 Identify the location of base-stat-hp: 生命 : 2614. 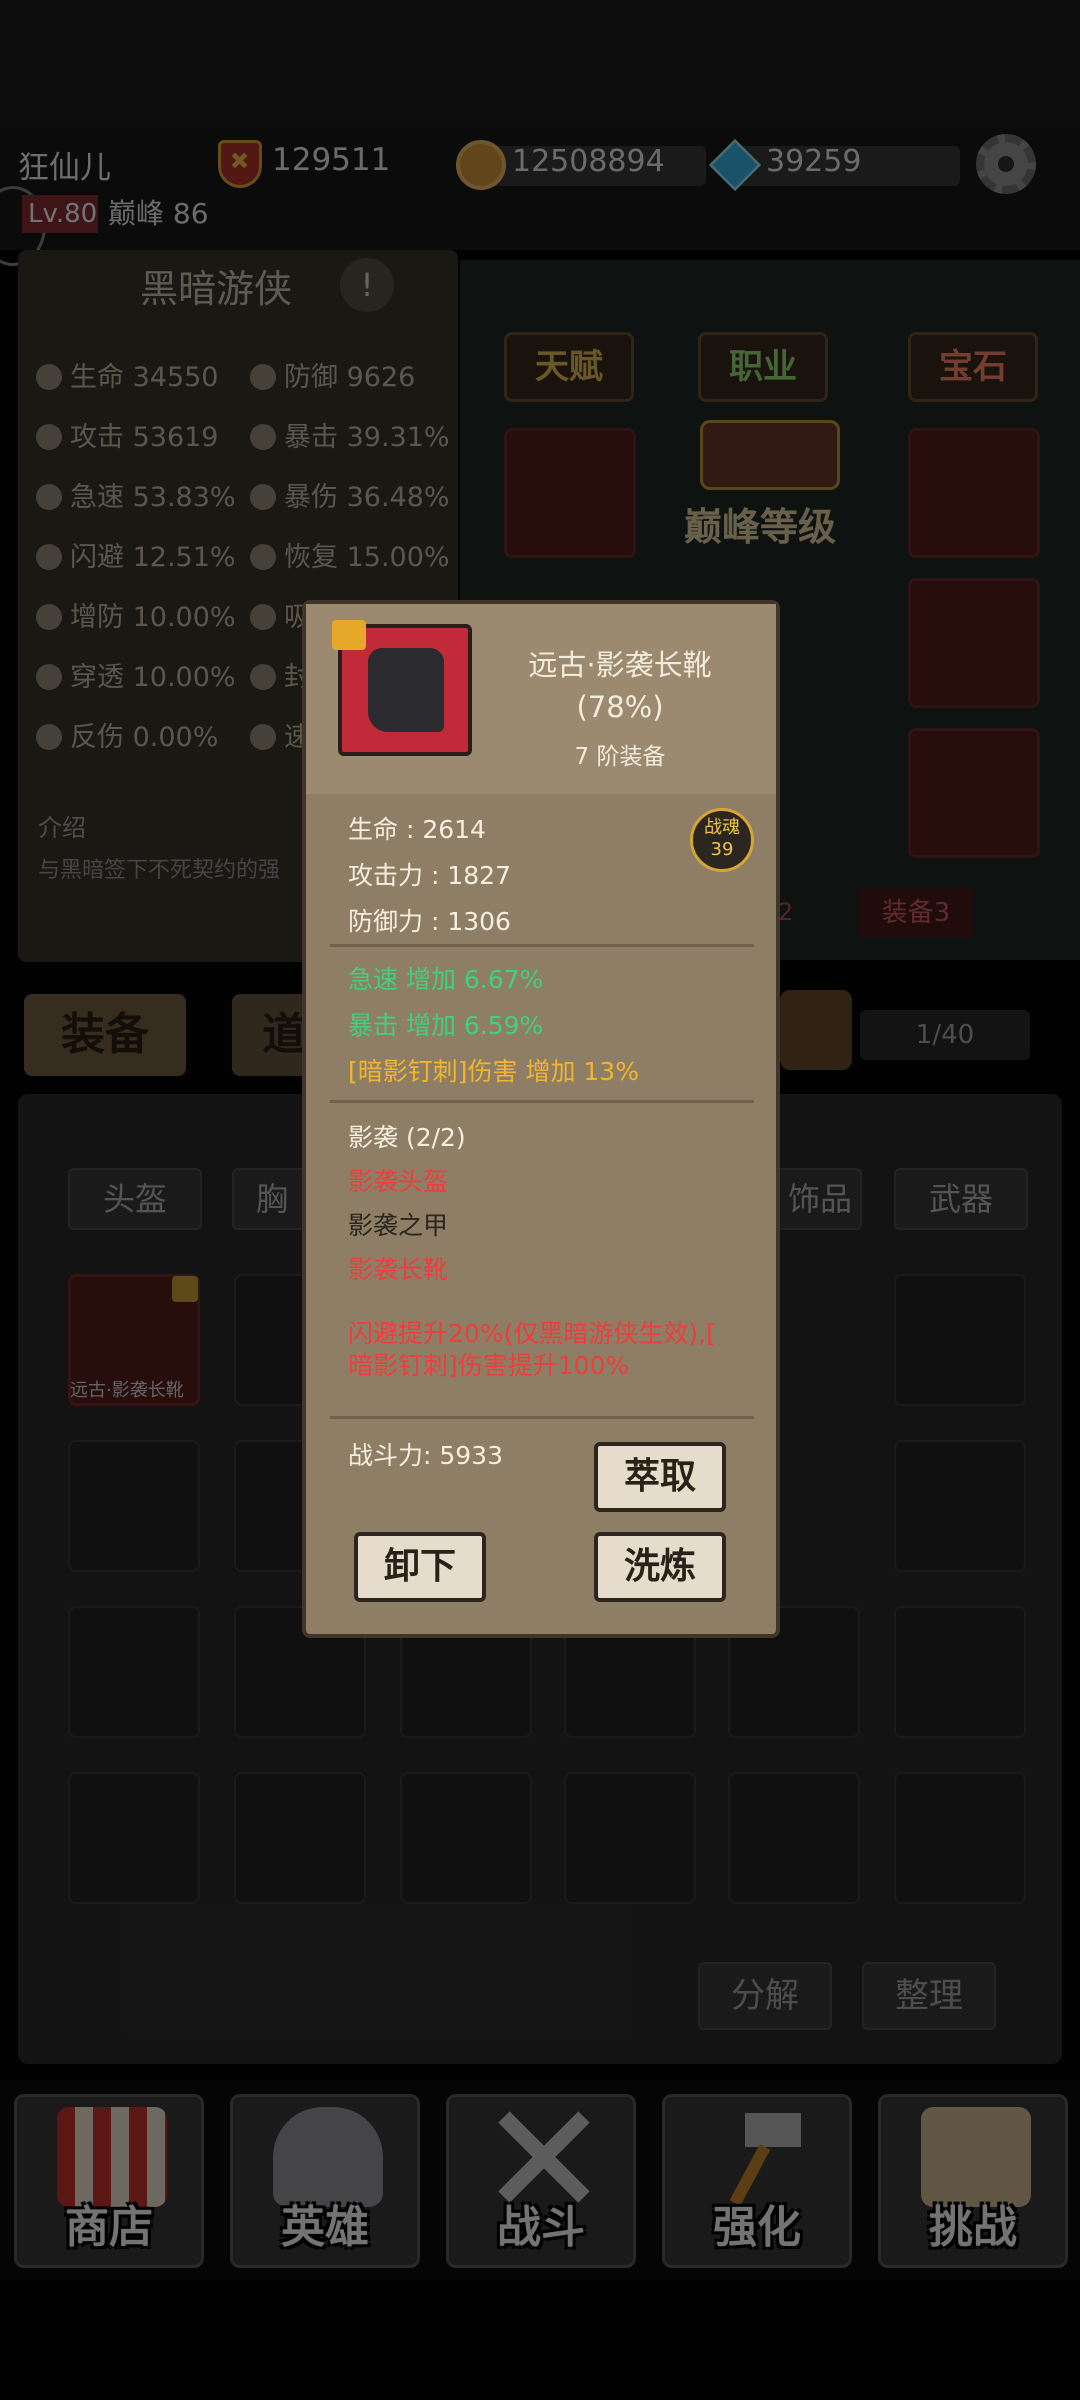
(417, 829).